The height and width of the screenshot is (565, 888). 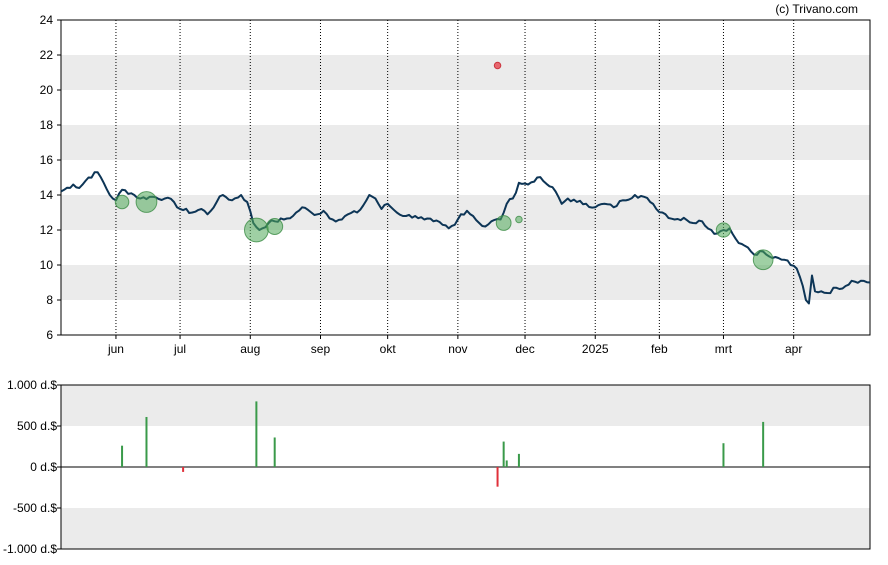 What do you see at coordinates (47, 20) in the screenshot?
I see `price-y-tick-label: 24` at bounding box center [47, 20].